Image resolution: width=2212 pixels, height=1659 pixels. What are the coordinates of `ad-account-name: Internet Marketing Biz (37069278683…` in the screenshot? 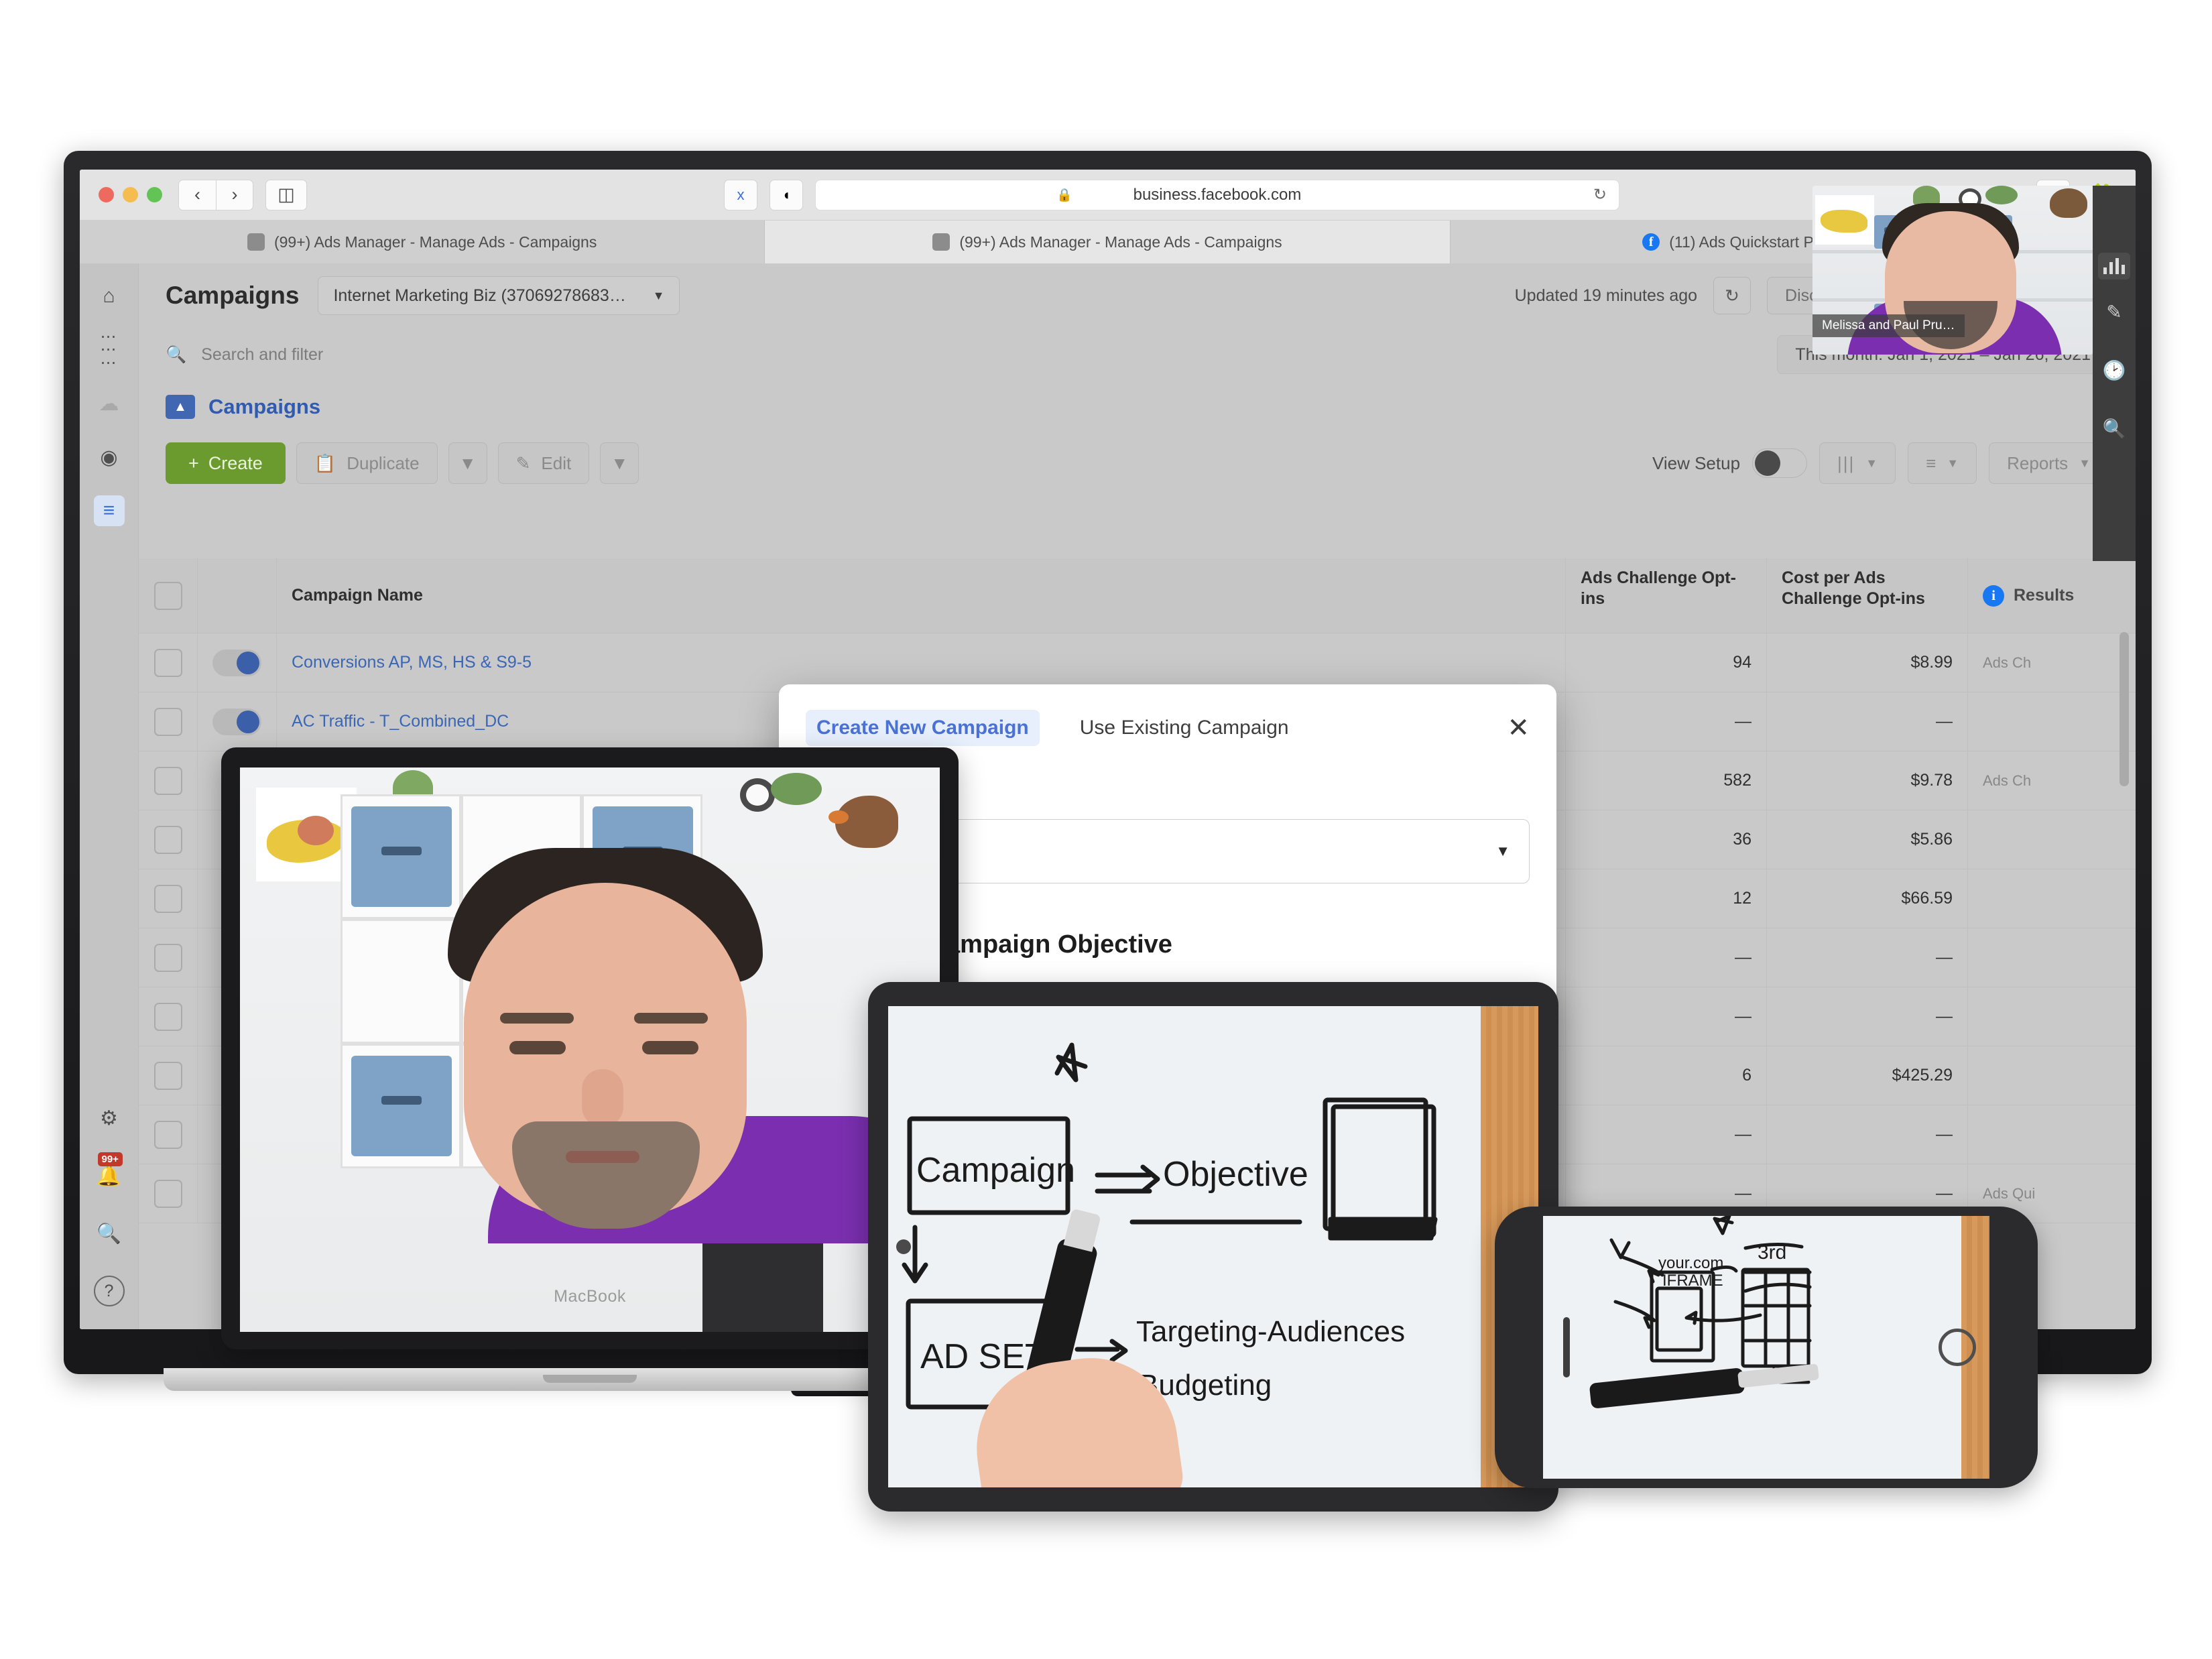 It's located at (479, 295).